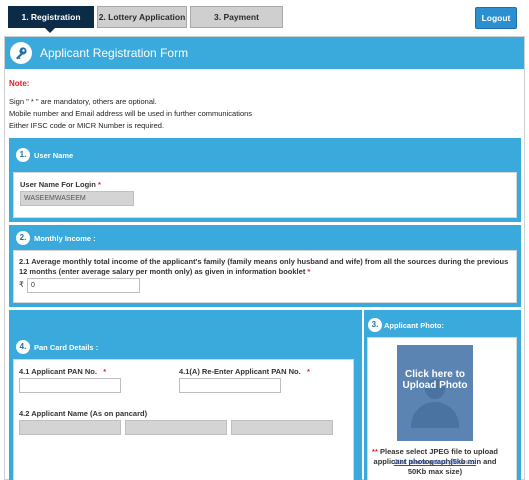 This screenshot has height=480, width=529. I want to click on tab-lottery-application: 2. Lottery Application, so click(142, 17).